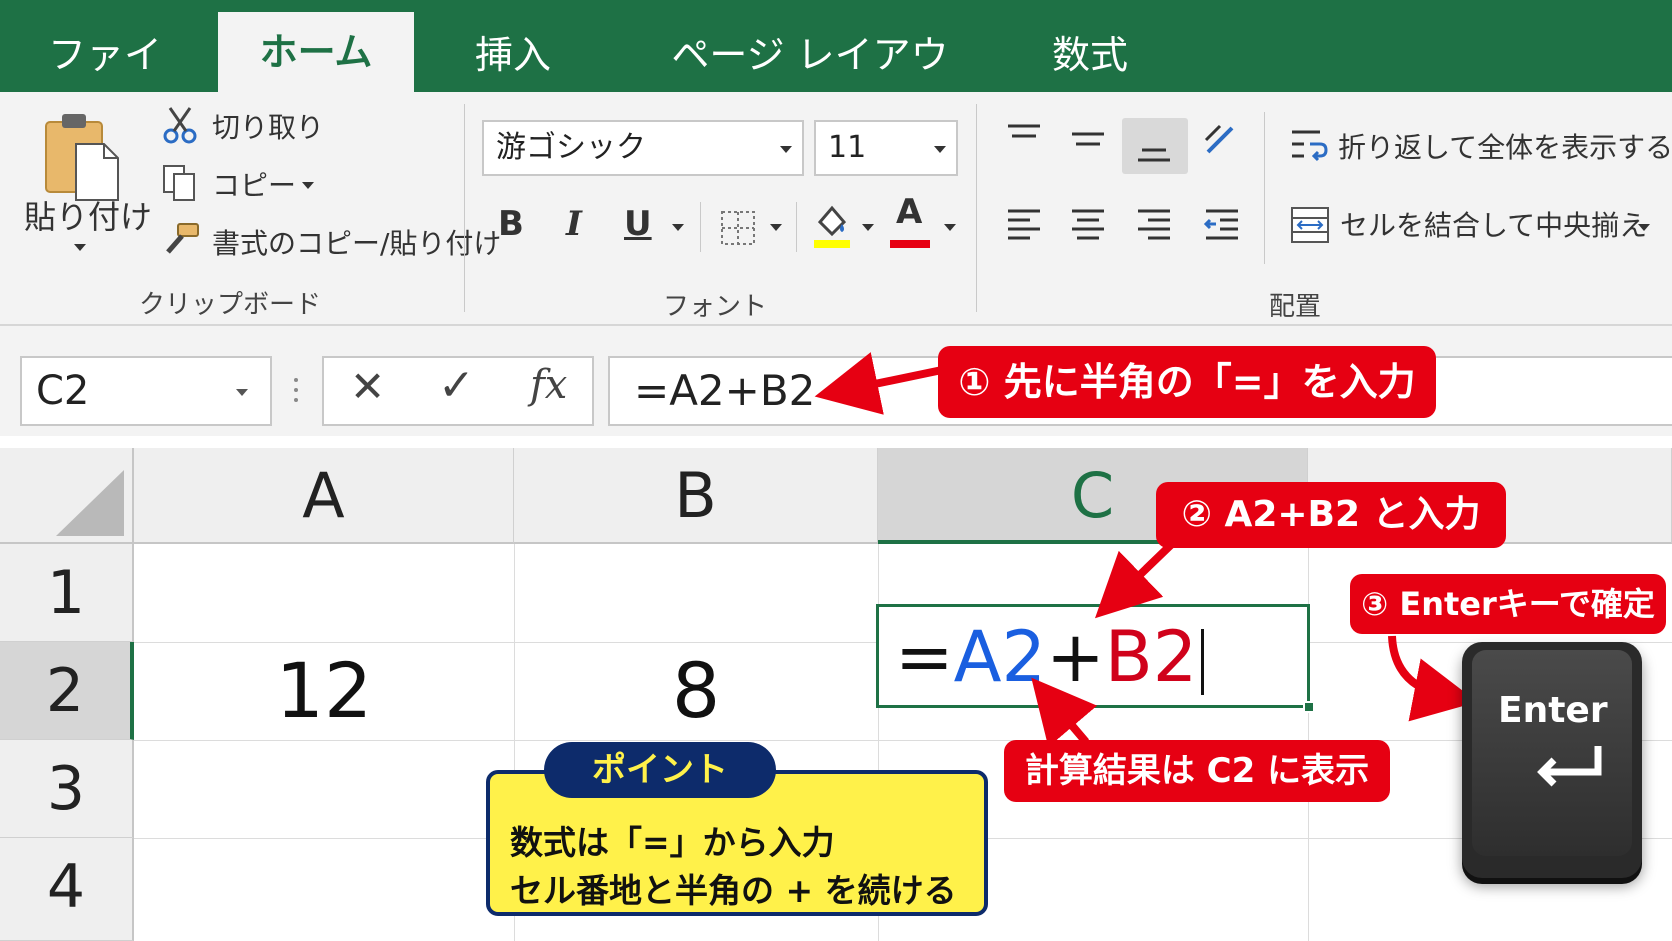 Image resolution: width=1672 pixels, height=941 pixels. I want to click on arrow-step3, so click(1433, 678).